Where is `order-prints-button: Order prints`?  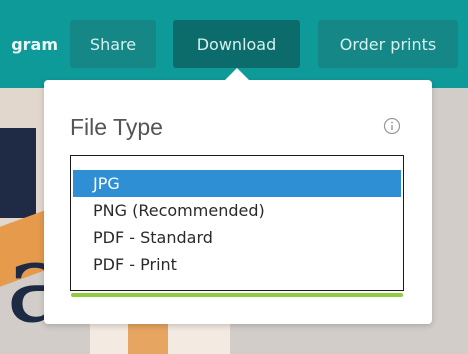 order-prints-button: Order prints is located at coordinates (388, 44).